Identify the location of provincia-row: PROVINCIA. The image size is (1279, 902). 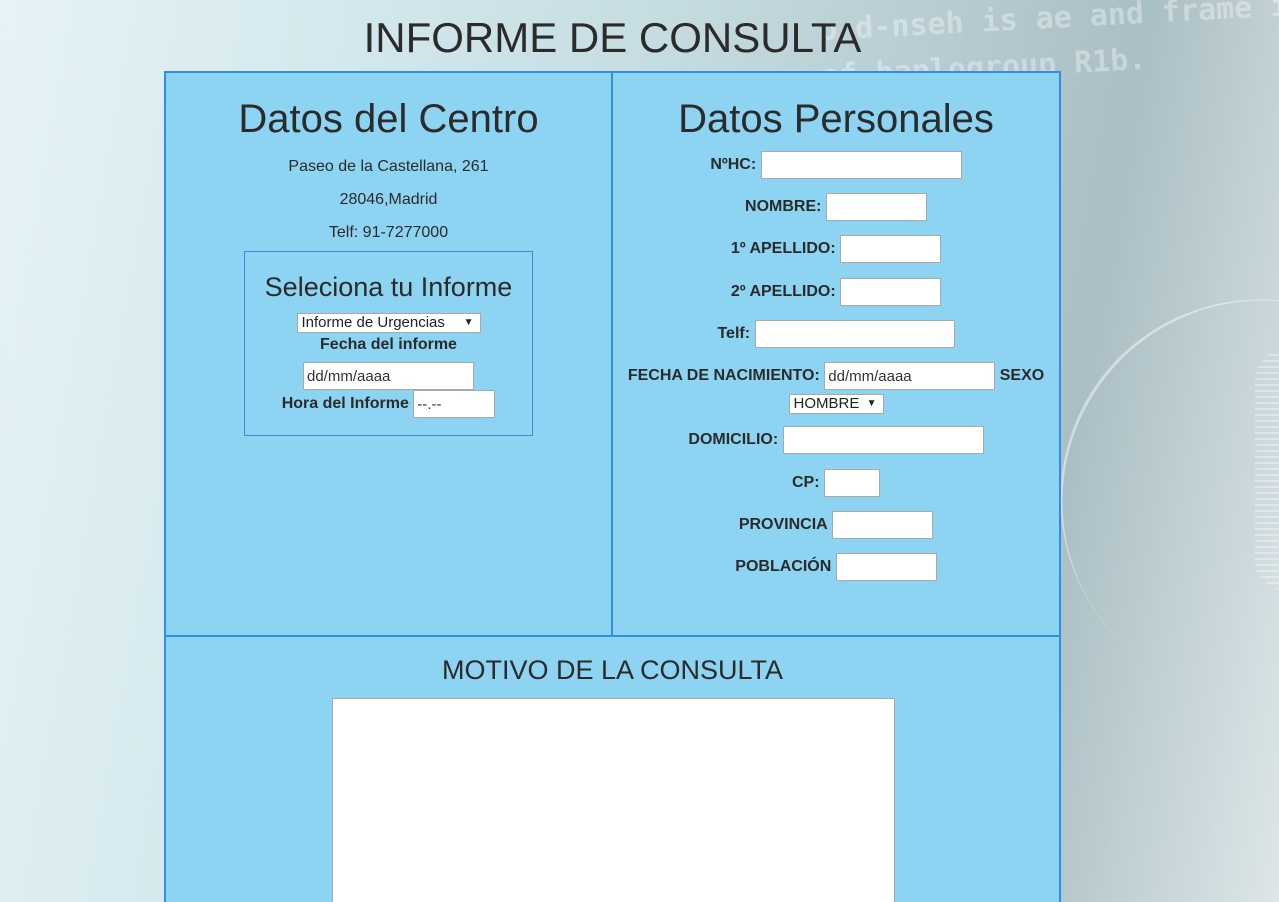
(836, 525).